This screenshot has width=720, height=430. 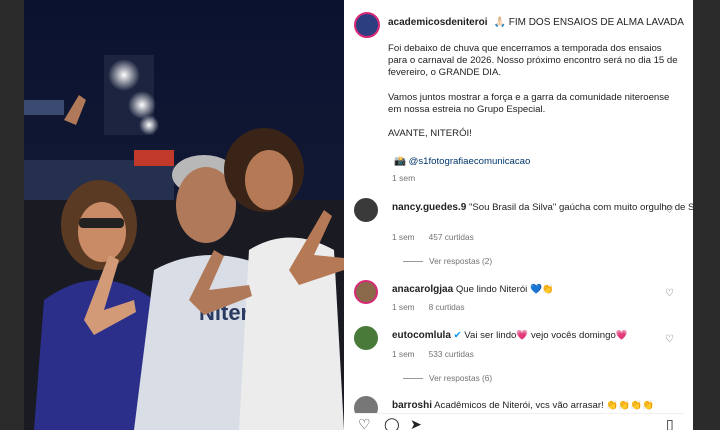 I want to click on share-icon: ➤, so click(x=416, y=423).